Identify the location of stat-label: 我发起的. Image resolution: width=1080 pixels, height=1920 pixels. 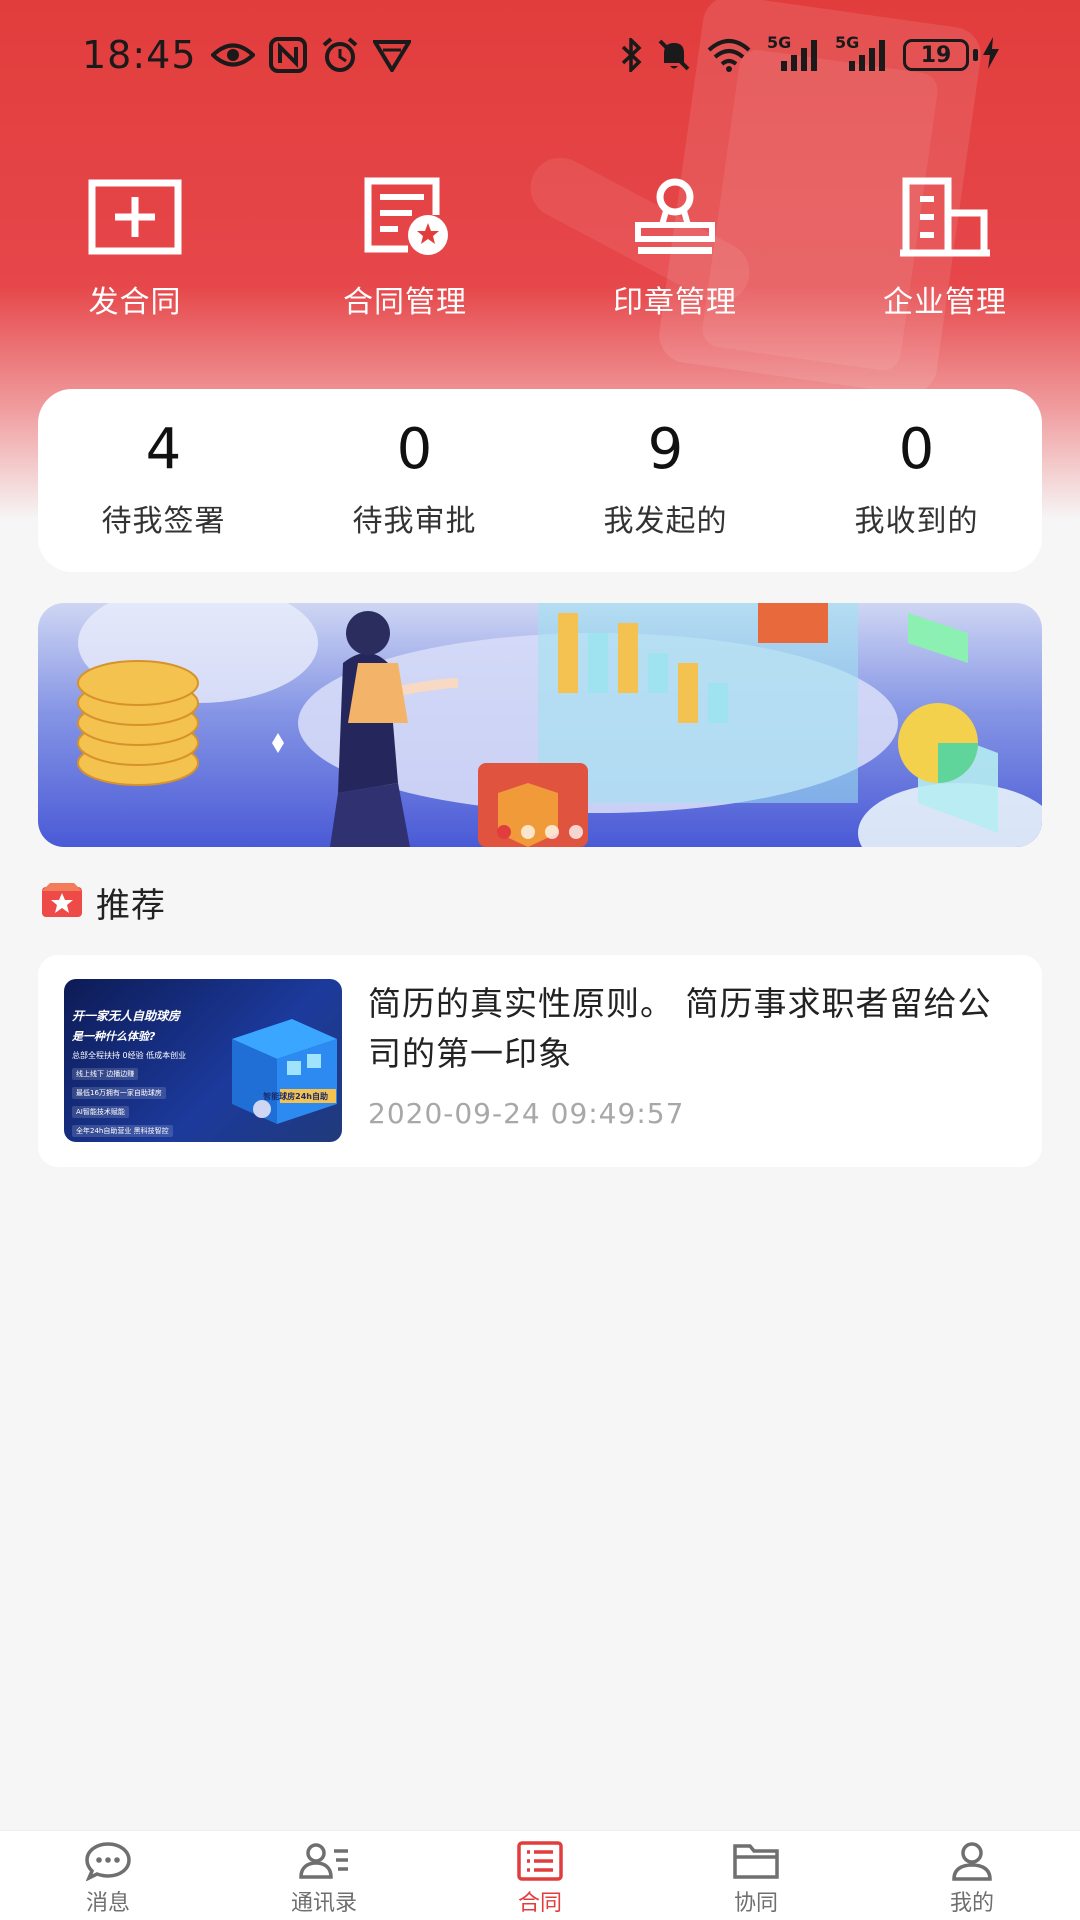
(665, 521).